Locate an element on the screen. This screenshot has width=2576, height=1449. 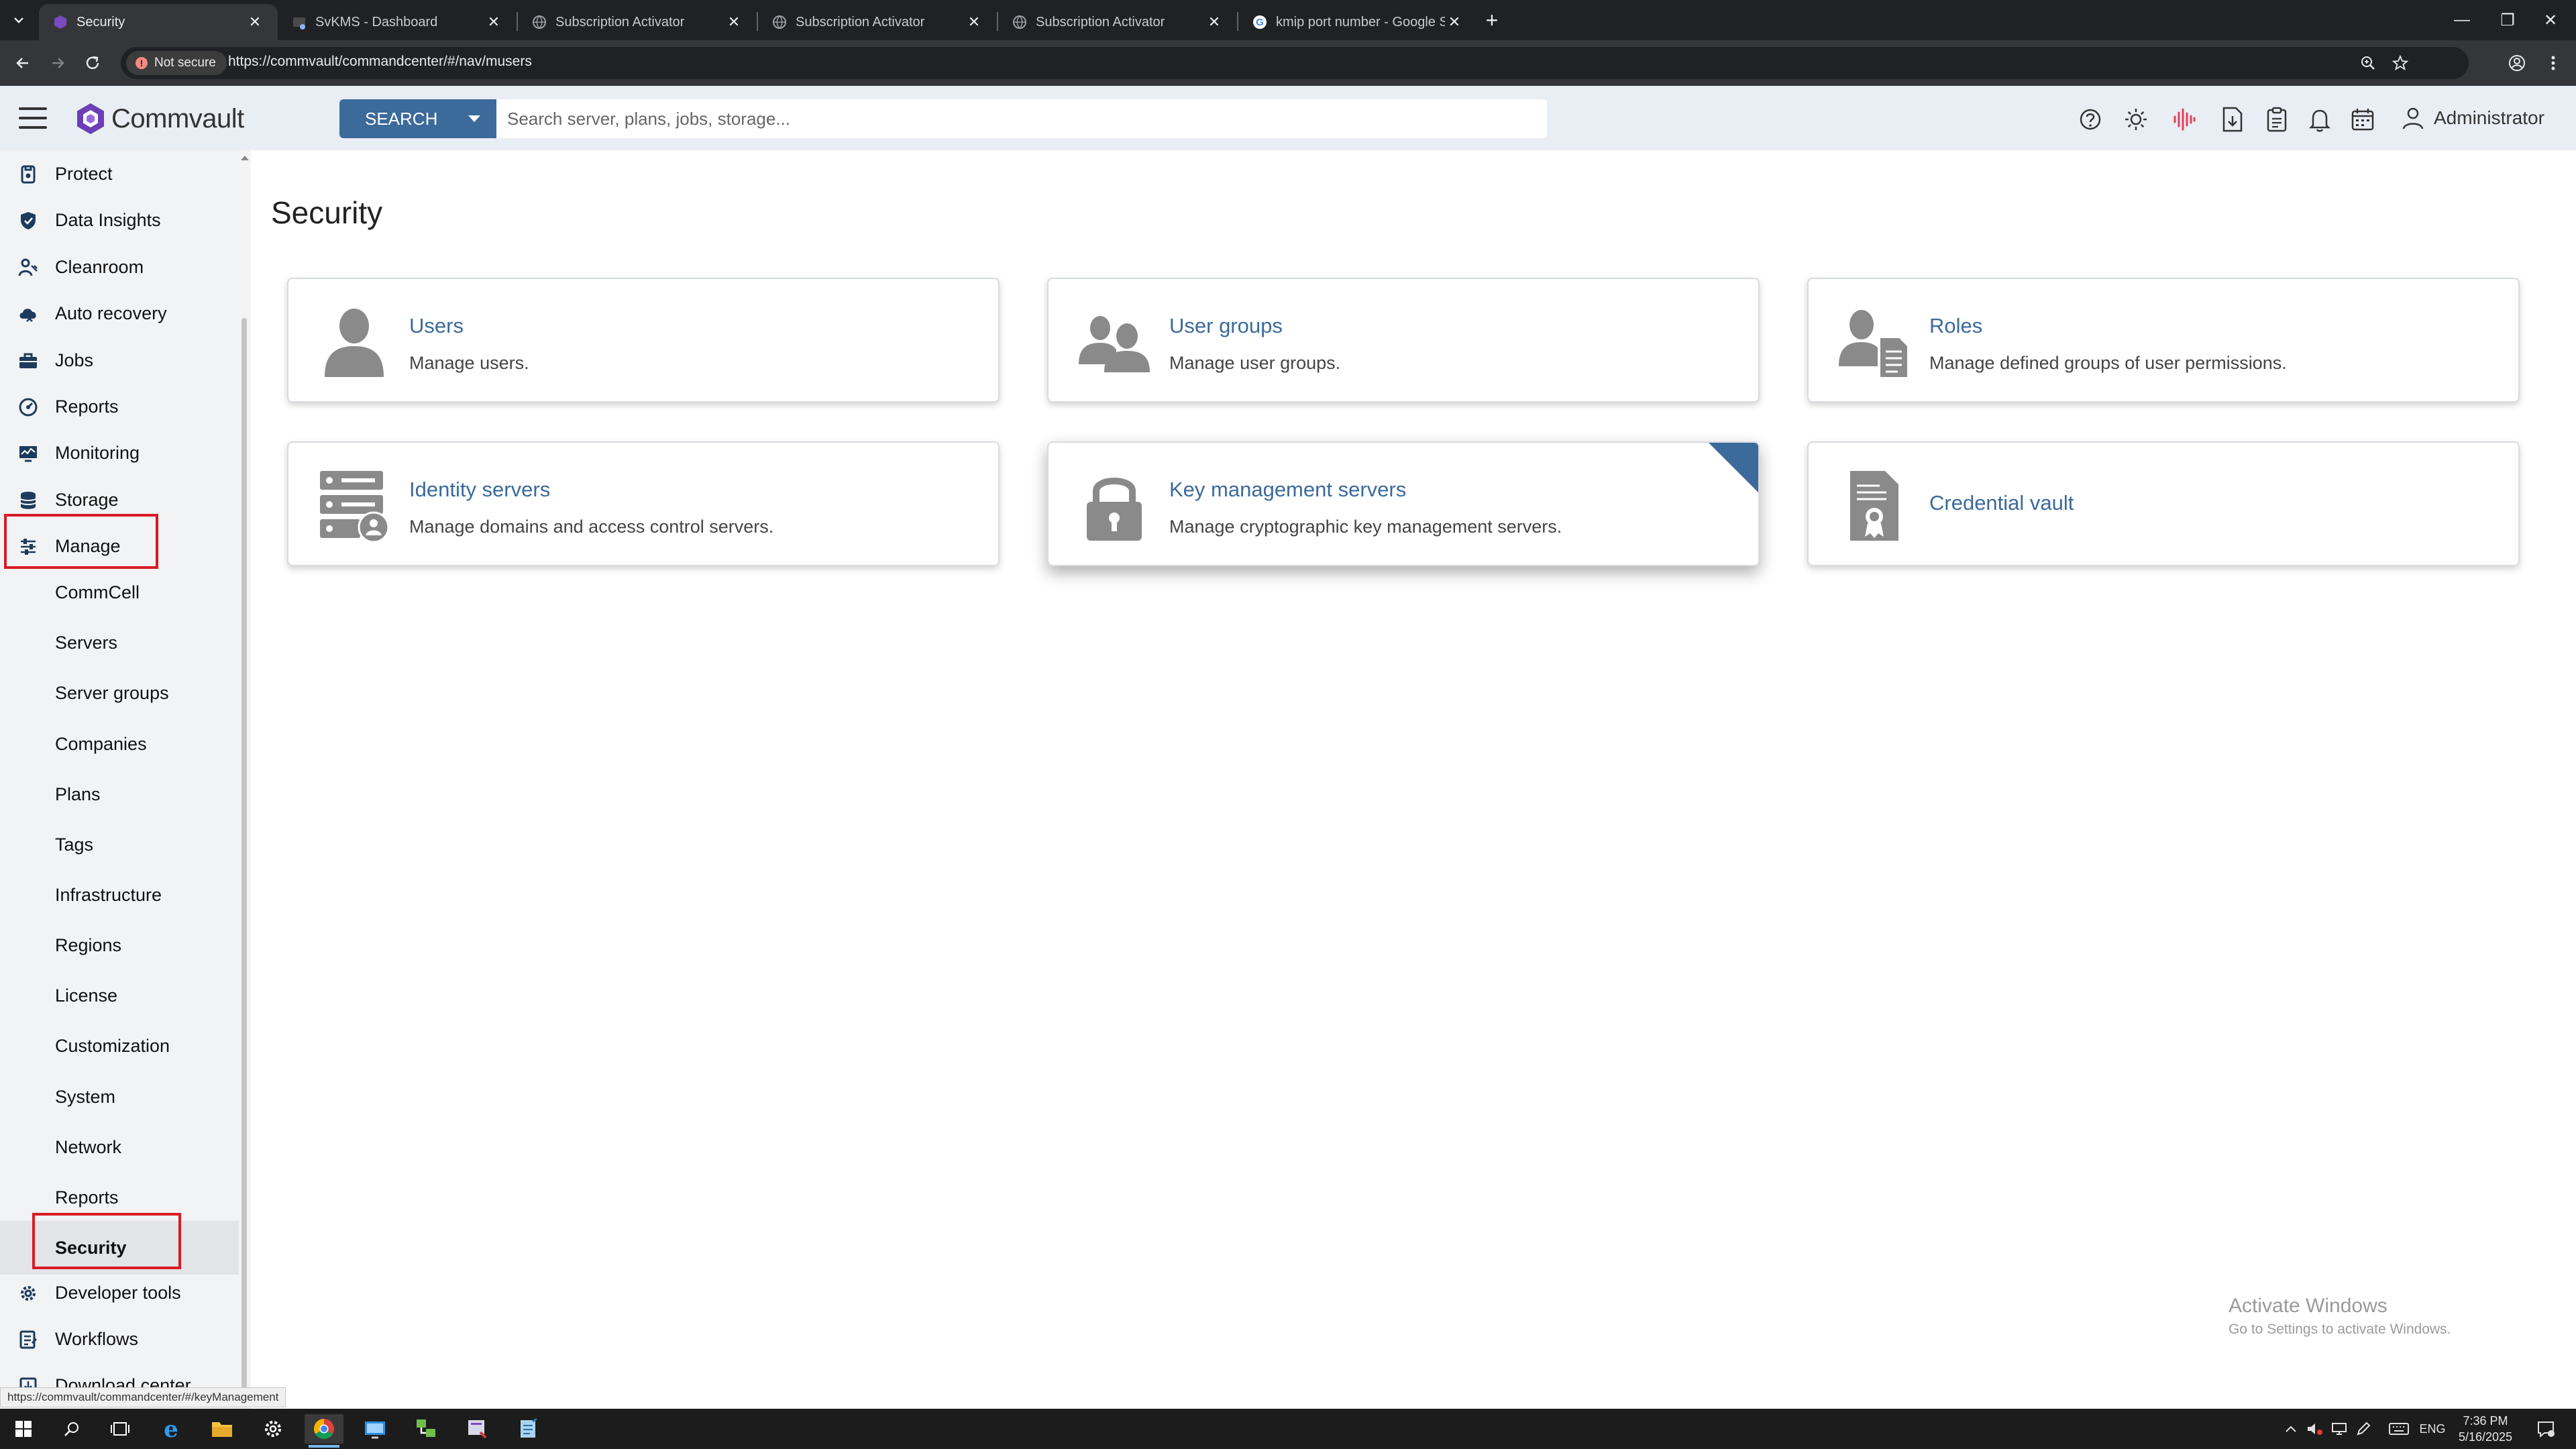
clipboard-icon is located at coordinates (2276, 119).